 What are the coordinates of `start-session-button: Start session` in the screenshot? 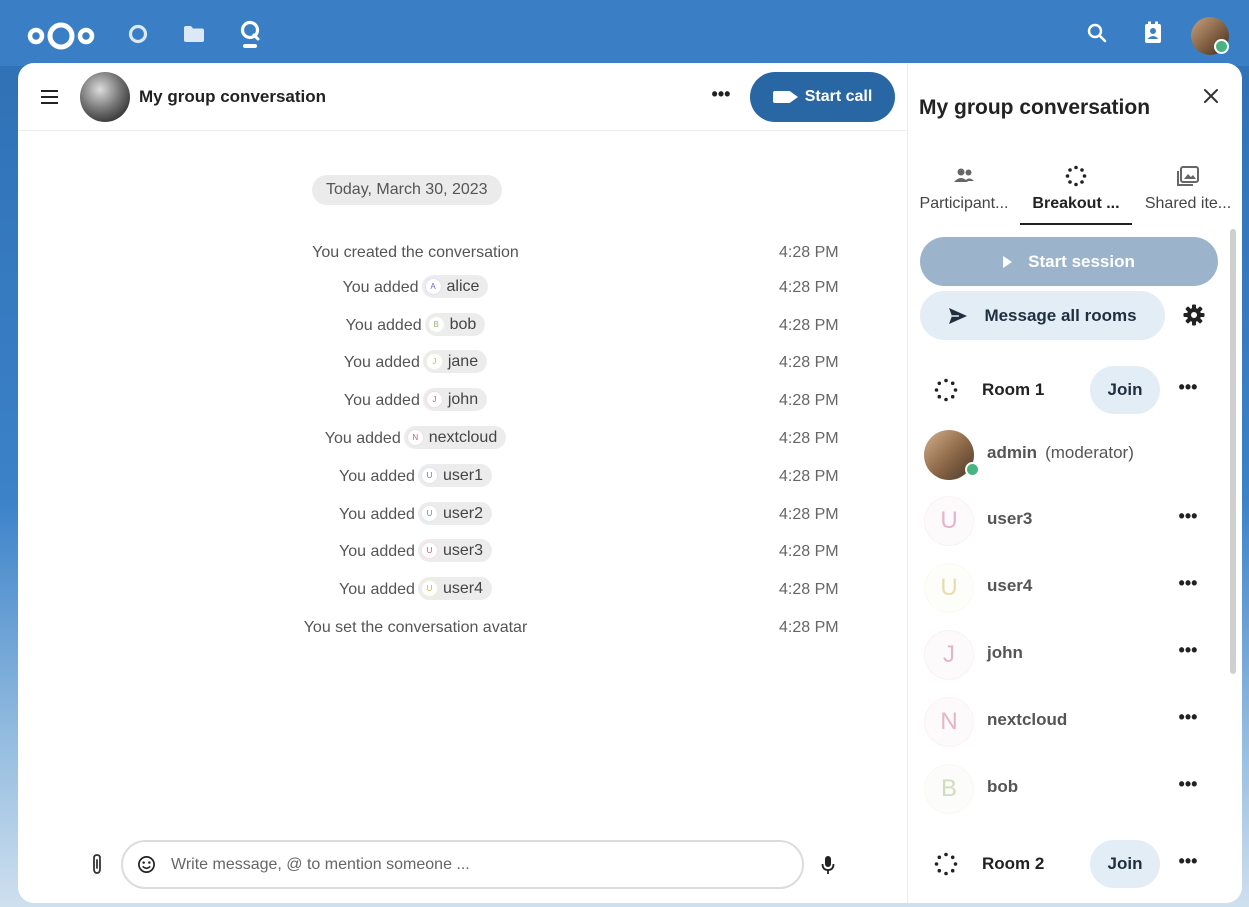 It's located at (1069, 261).